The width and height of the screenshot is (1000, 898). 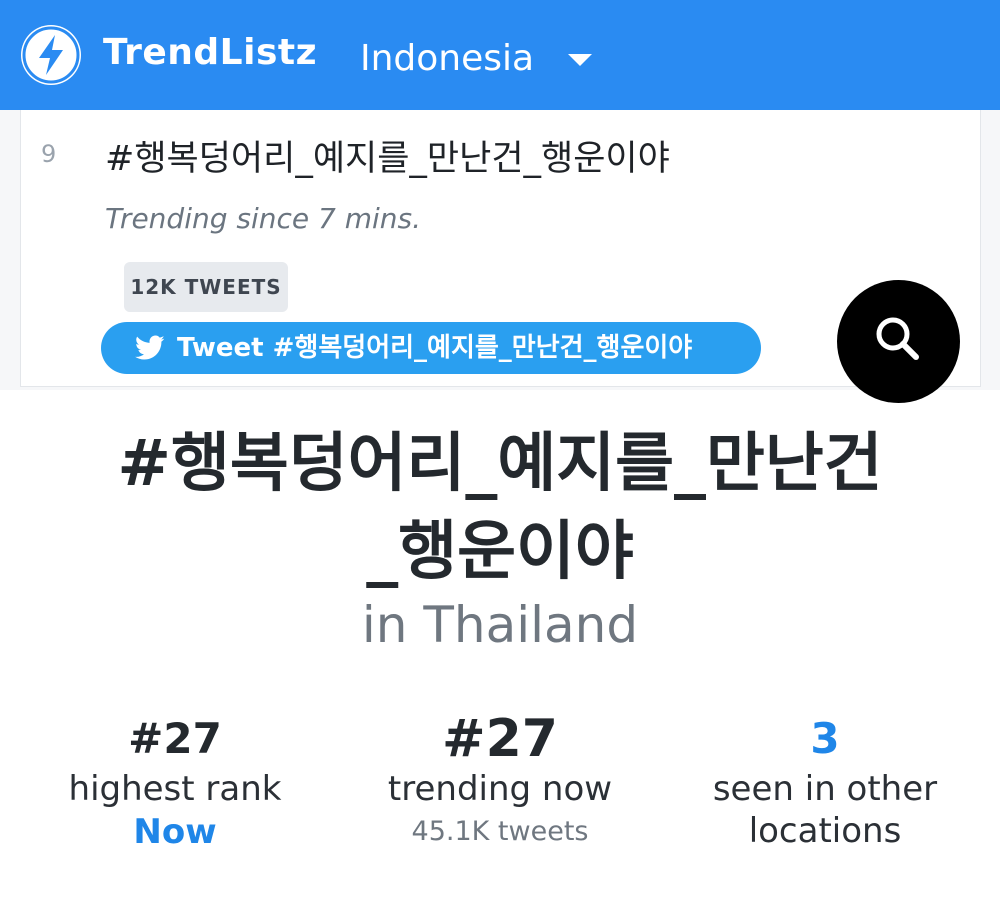 I want to click on caret-down-icon, so click(x=580, y=60).